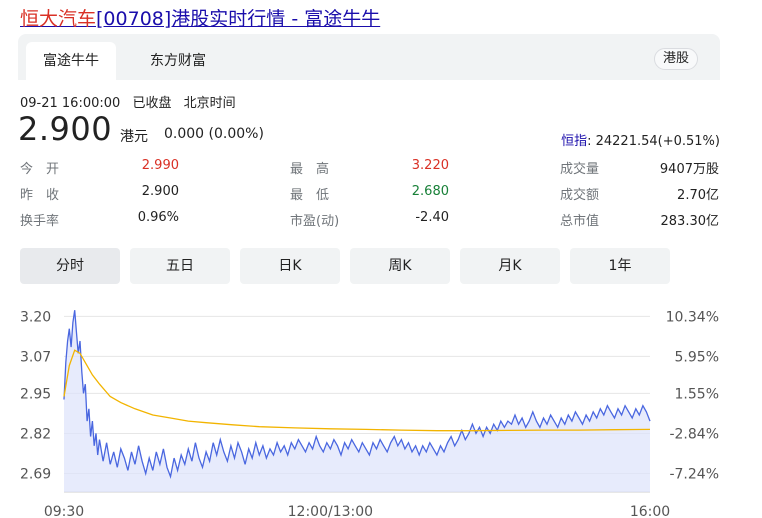 This screenshot has width=762, height=518. What do you see at coordinates (35, 357) in the screenshot?
I see `y-tick-label: 3.07` at bounding box center [35, 357].